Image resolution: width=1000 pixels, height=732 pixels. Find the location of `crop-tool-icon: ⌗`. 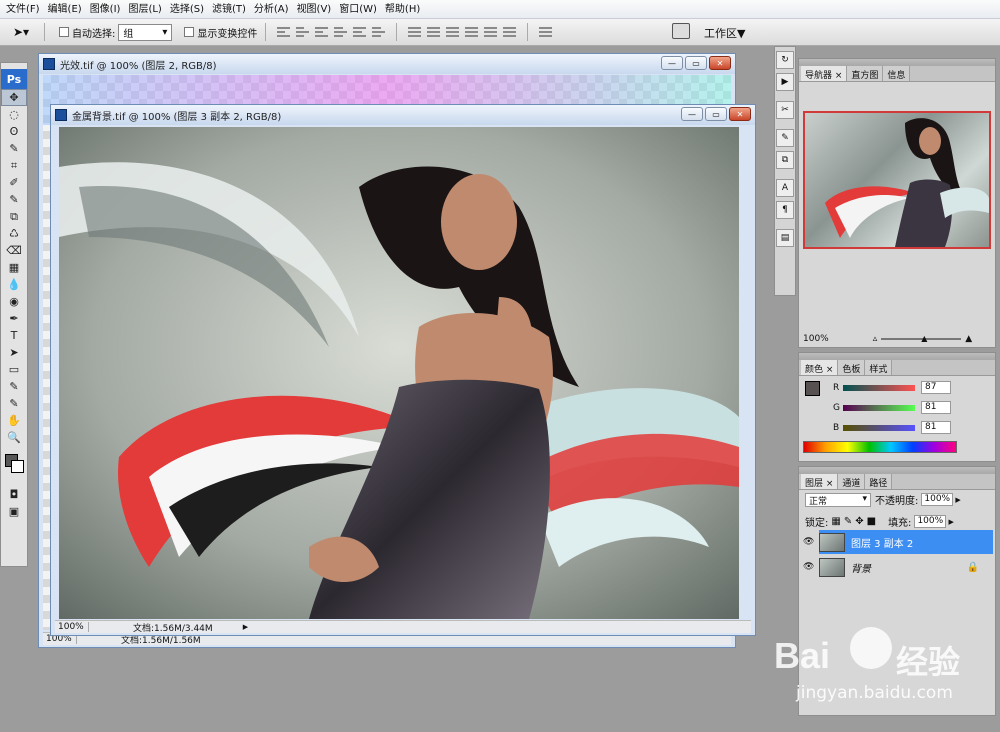

crop-tool-icon: ⌗ is located at coordinates (14, 165).